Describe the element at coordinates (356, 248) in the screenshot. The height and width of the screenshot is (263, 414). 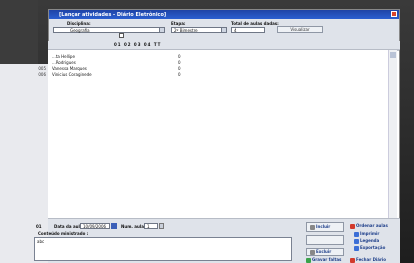
I see `export-icon` at that location.